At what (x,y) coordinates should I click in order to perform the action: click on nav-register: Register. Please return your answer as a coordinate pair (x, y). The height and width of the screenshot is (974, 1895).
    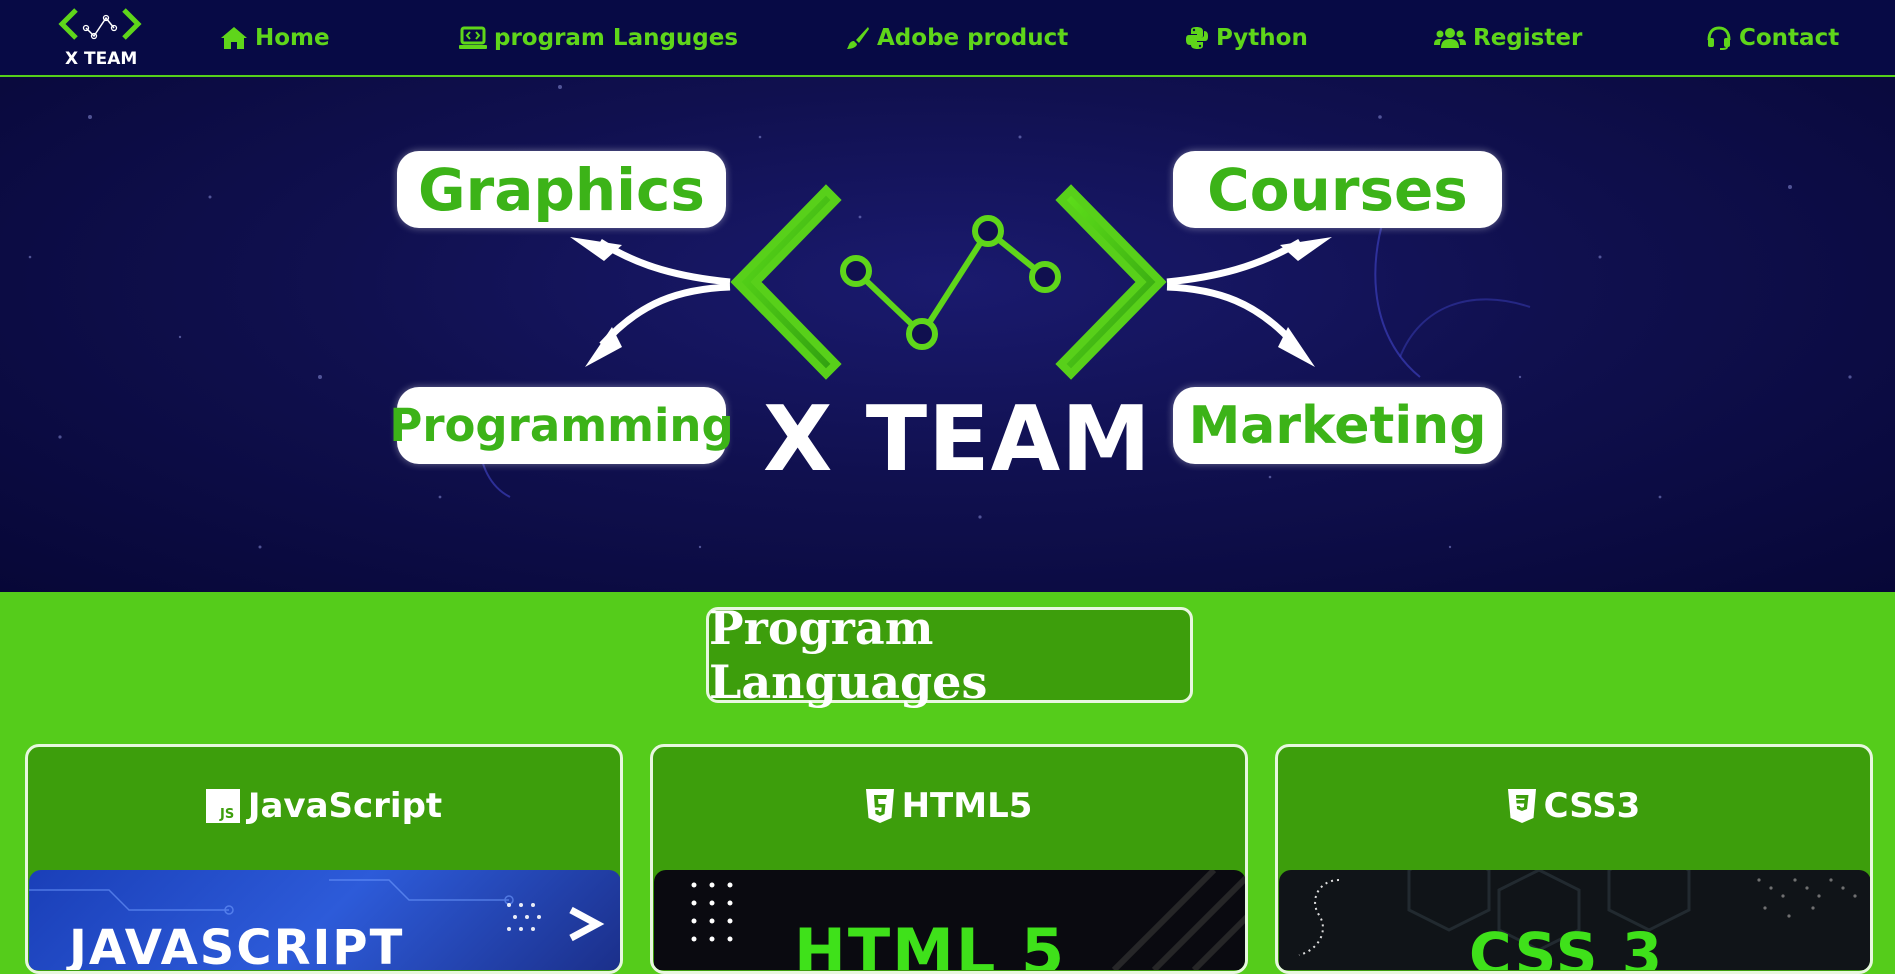
    Looking at the image, I should click on (1508, 38).